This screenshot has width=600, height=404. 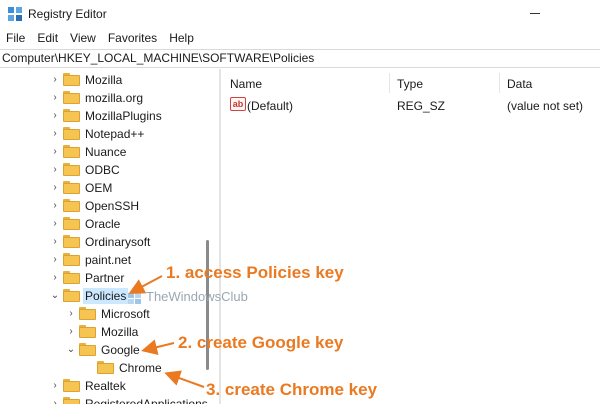 I want to click on annotation-step-2: 2. create Google key, so click(x=261, y=342).